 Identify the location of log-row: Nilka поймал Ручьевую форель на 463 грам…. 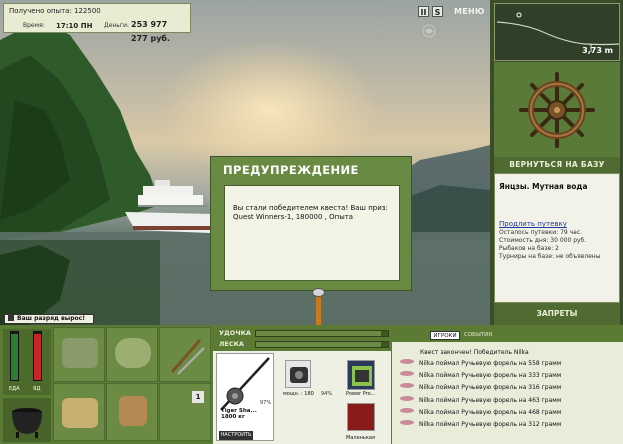
(480, 401).